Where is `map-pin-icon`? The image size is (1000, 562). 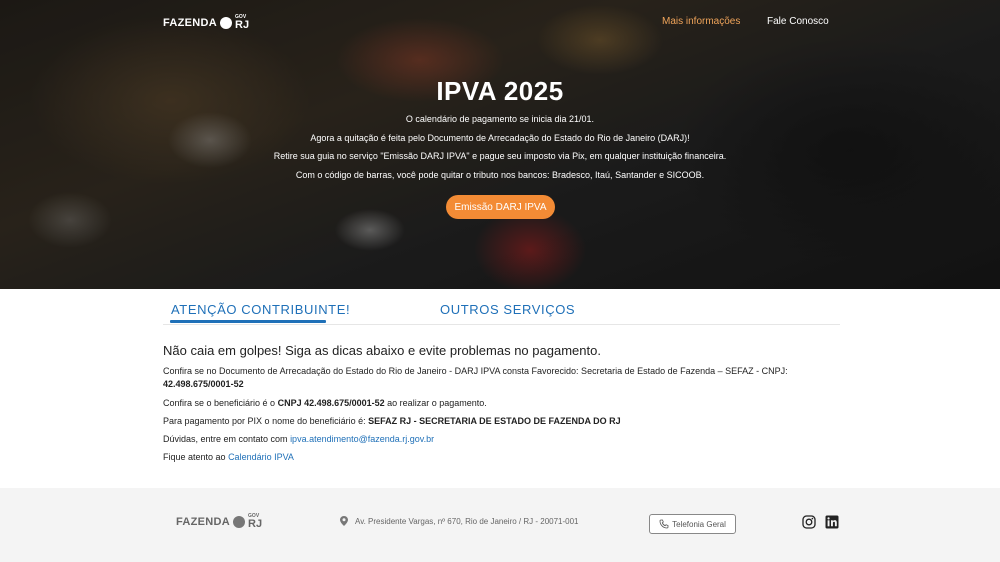
map-pin-icon is located at coordinates (344, 521).